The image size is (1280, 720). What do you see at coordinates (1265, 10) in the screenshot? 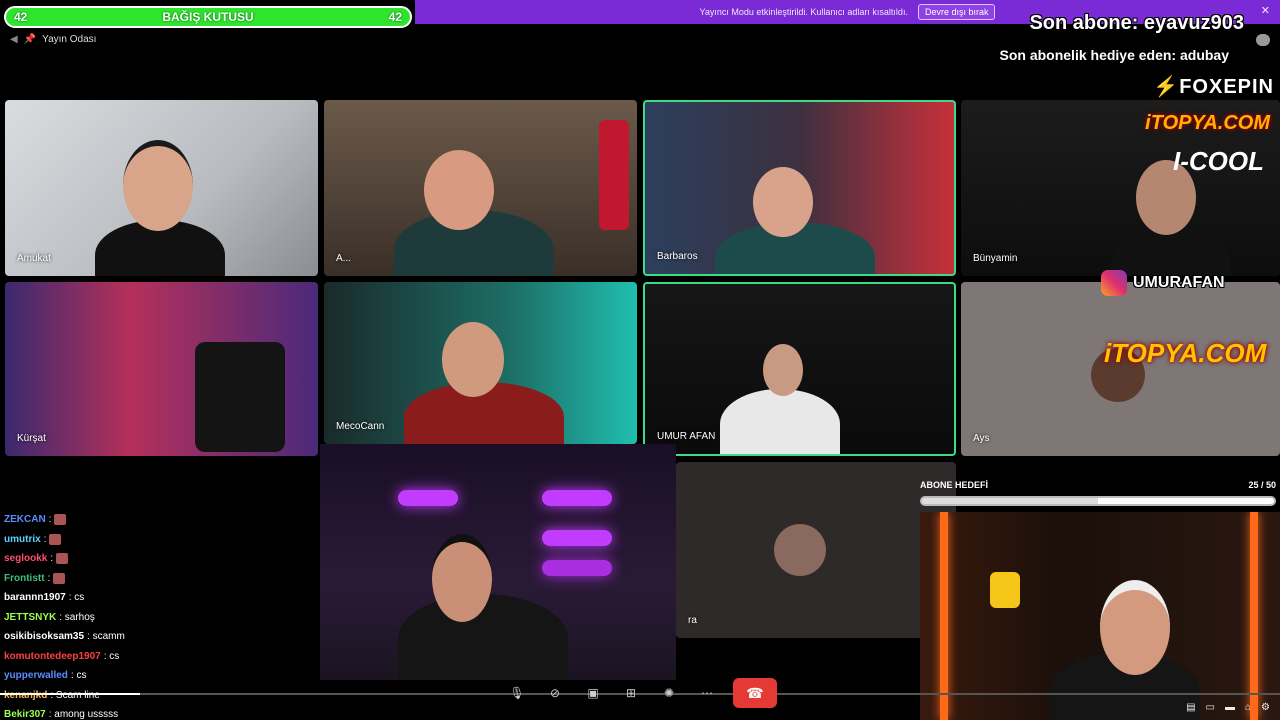
I see `close-icon: ✕` at bounding box center [1265, 10].